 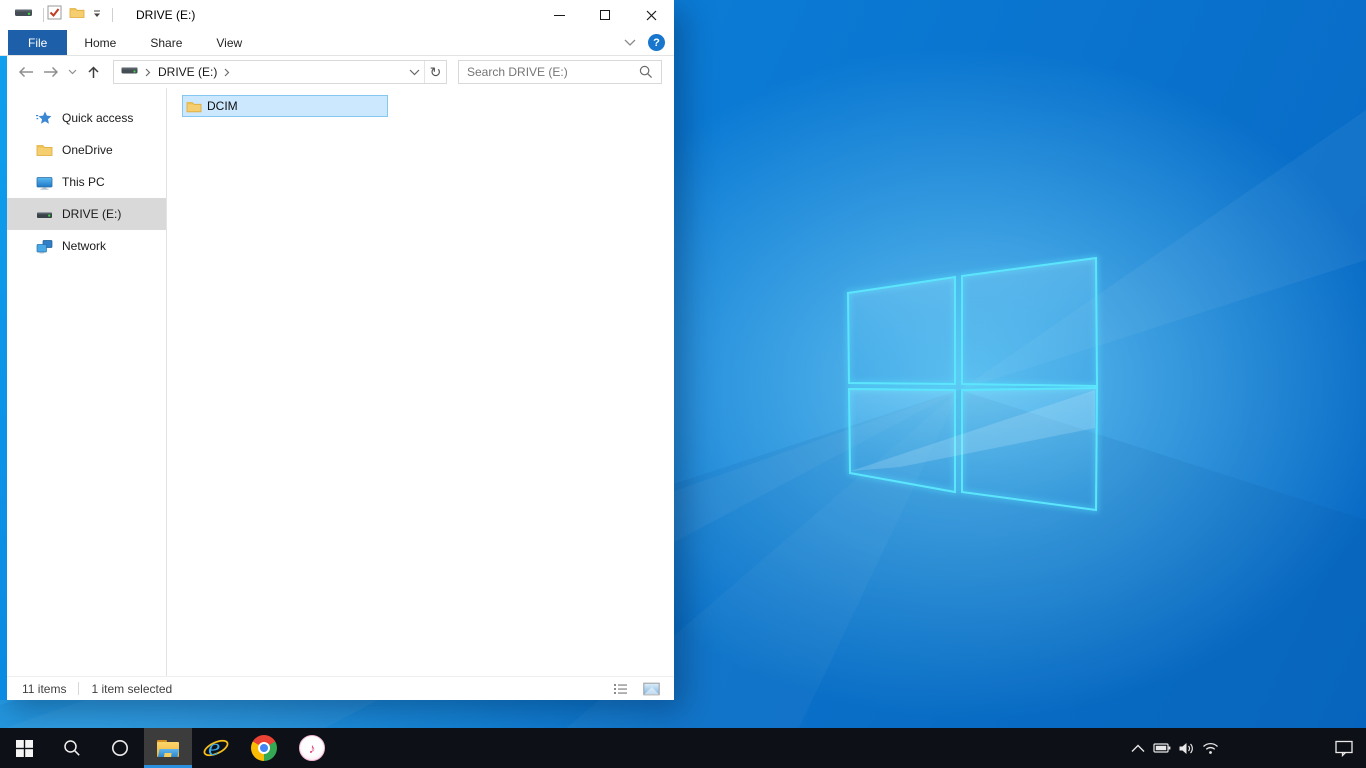 I want to click on chevron-down-icon, so click(x=414, y=72).